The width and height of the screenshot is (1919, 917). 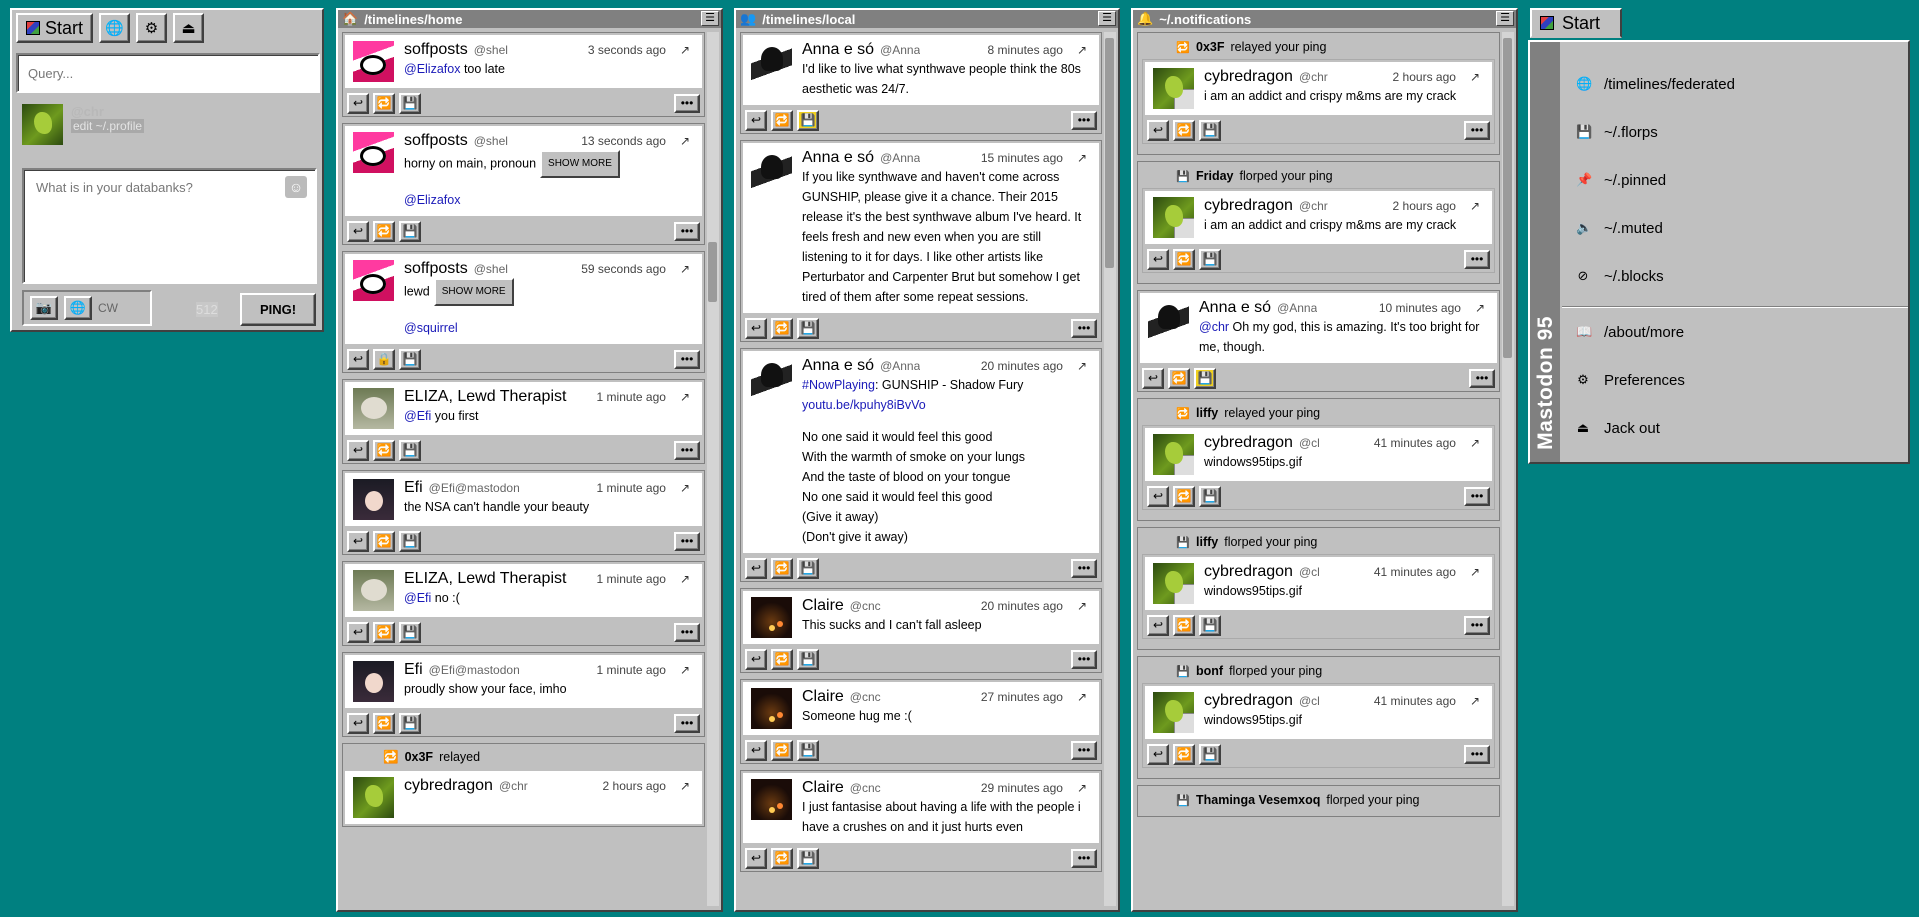 What do you see at coordinates (631, 397) in the screenshot?
I see `timestamp: 1 minute ago` at bounding box center [631, 397].